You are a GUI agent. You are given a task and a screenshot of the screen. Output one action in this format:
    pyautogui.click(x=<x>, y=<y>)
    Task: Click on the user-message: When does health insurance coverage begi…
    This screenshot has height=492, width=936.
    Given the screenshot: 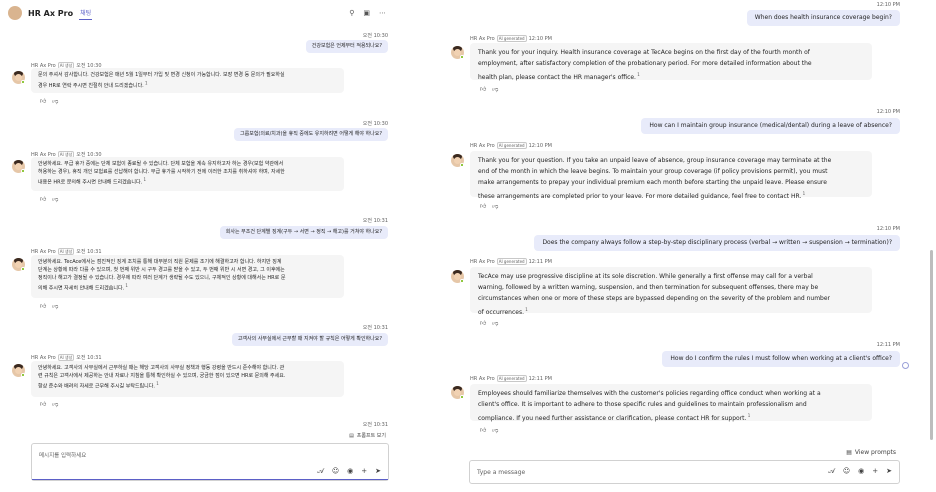 What is the action you would take?
    pyautogui.click(x=823, y=18)
    